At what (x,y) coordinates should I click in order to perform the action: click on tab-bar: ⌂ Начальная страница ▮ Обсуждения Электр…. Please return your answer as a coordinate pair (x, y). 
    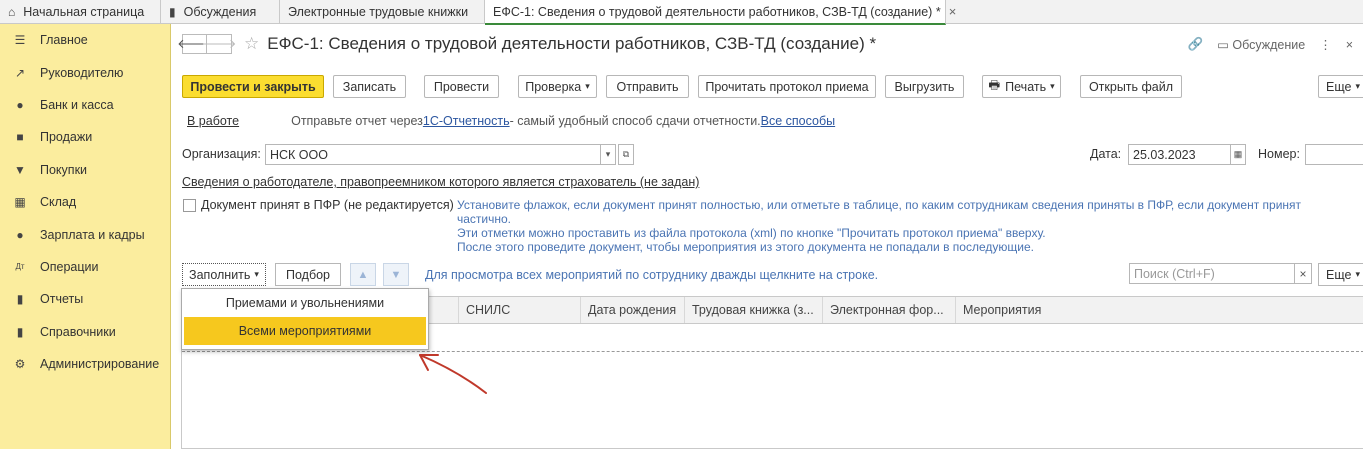
    Looking at the image, I should click on (681, 12).